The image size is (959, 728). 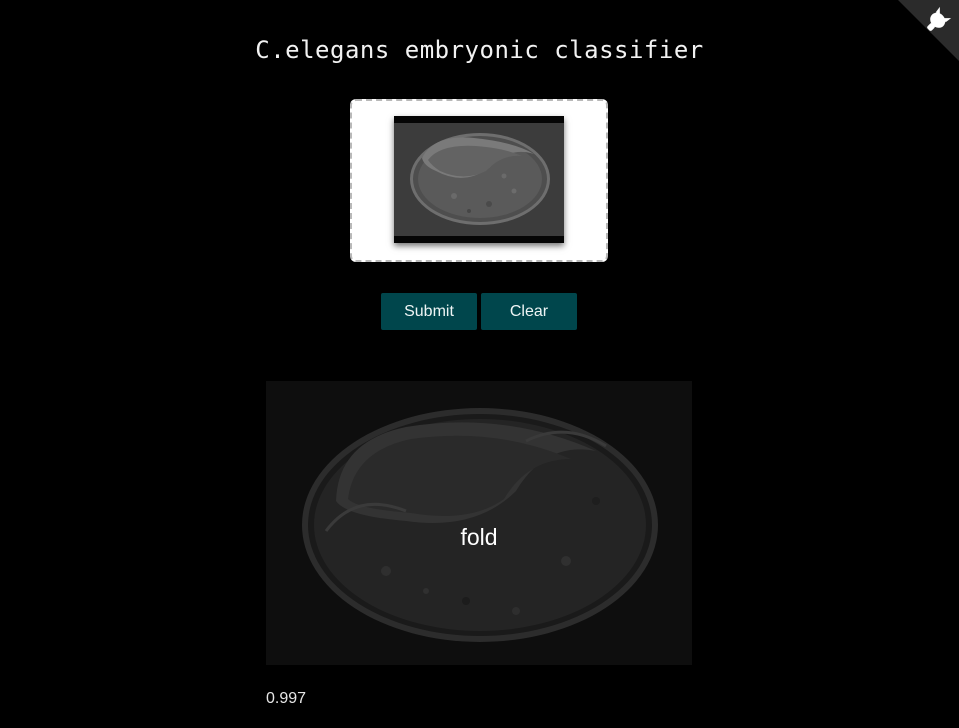 I want to click on octocat-icon, so click(x=928, y=30).